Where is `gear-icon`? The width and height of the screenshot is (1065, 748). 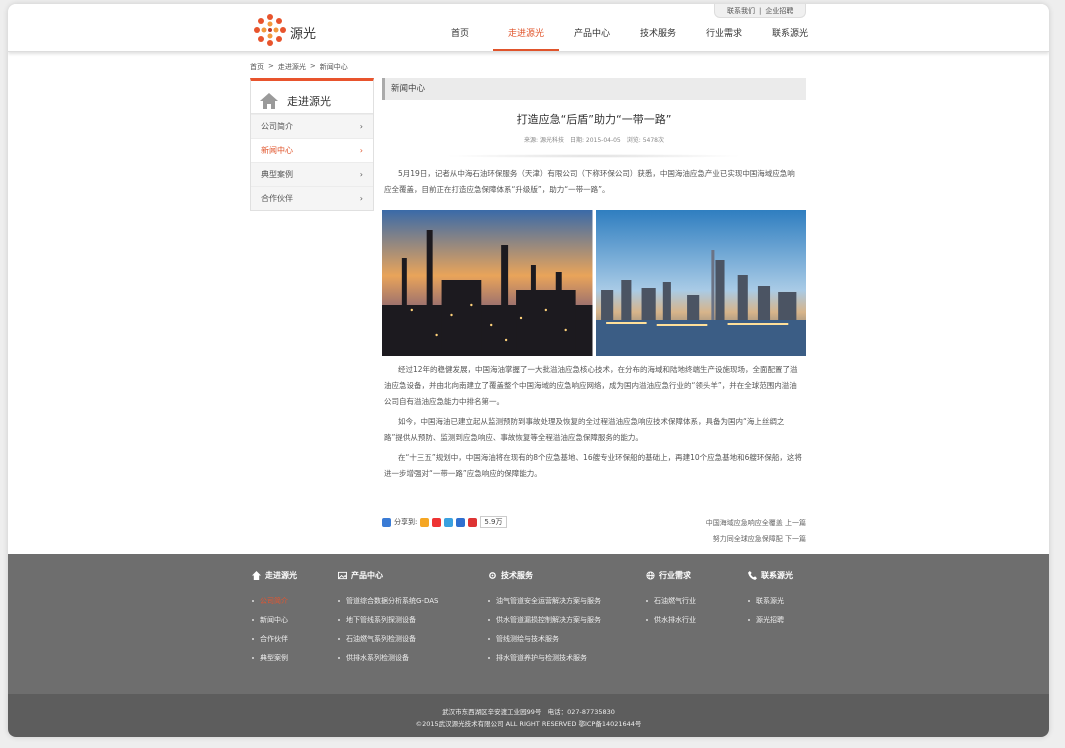 gear-icon is located at coordinates (492, 575).